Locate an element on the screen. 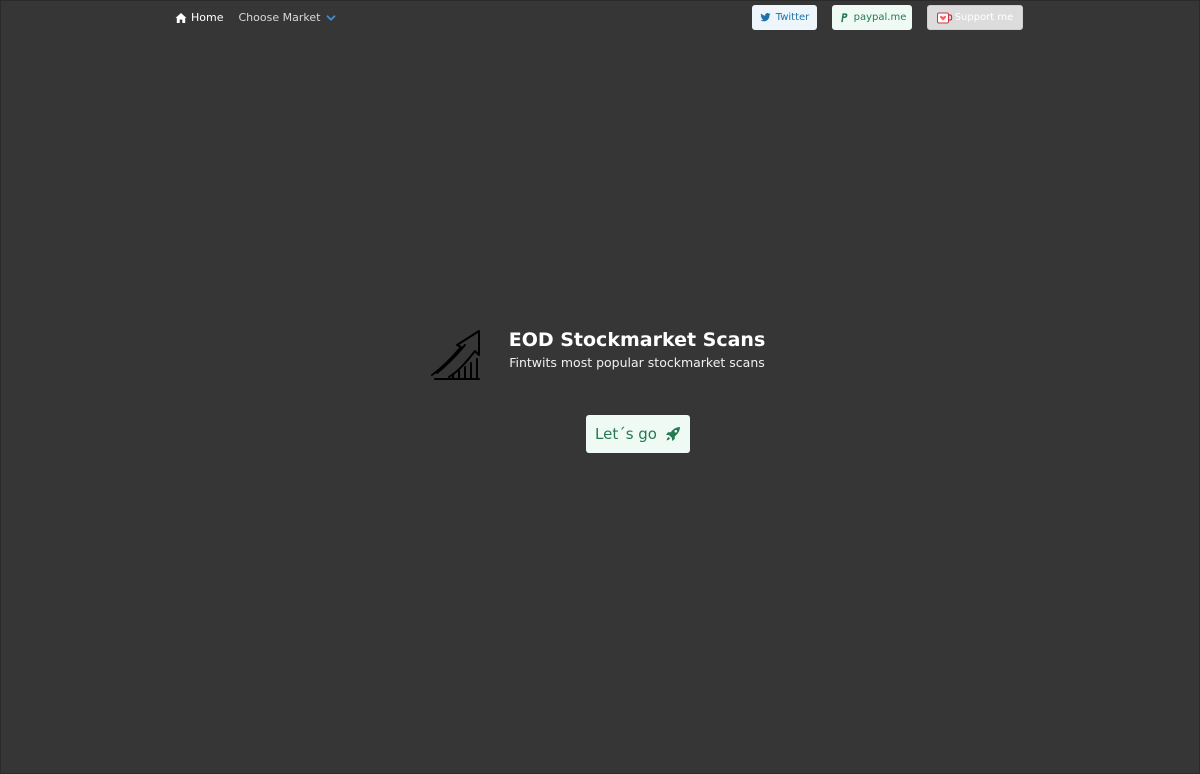 The width and height of the screenshot is (1200, 774). home-icon is located at coordinates (181, 18).